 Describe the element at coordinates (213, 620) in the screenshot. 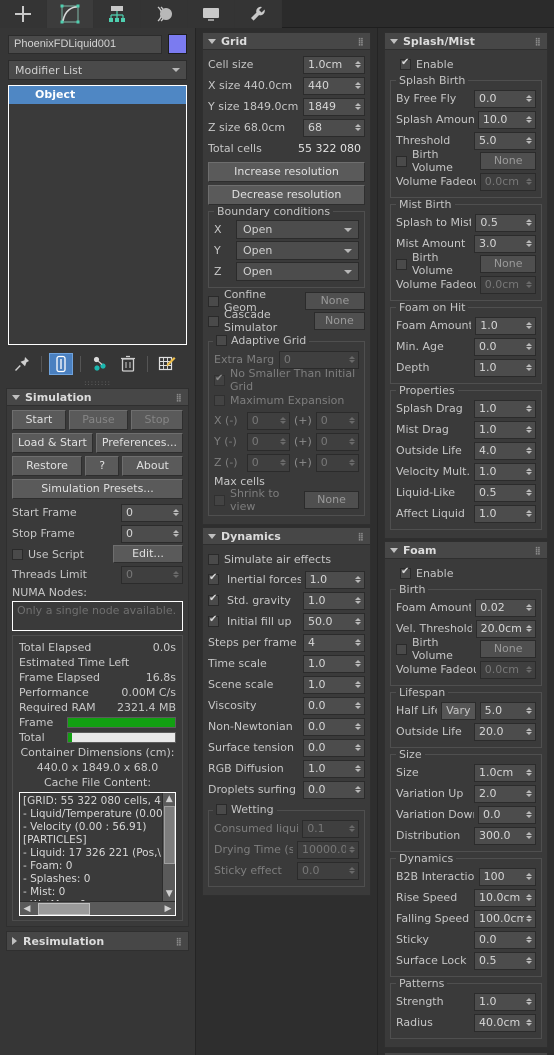

I see `initial-fill-up-checkbox` at that location.